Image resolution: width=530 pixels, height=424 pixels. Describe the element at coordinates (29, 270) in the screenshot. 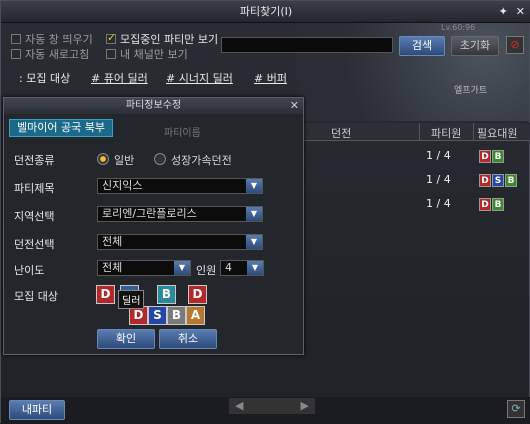

I see `difficulty-label: 난이도` at that location.